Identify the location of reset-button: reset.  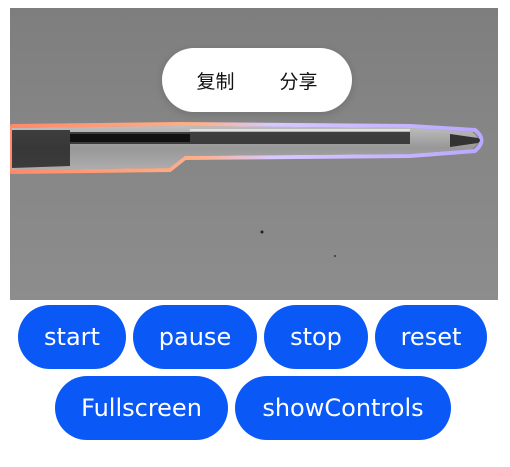
(431, 337).